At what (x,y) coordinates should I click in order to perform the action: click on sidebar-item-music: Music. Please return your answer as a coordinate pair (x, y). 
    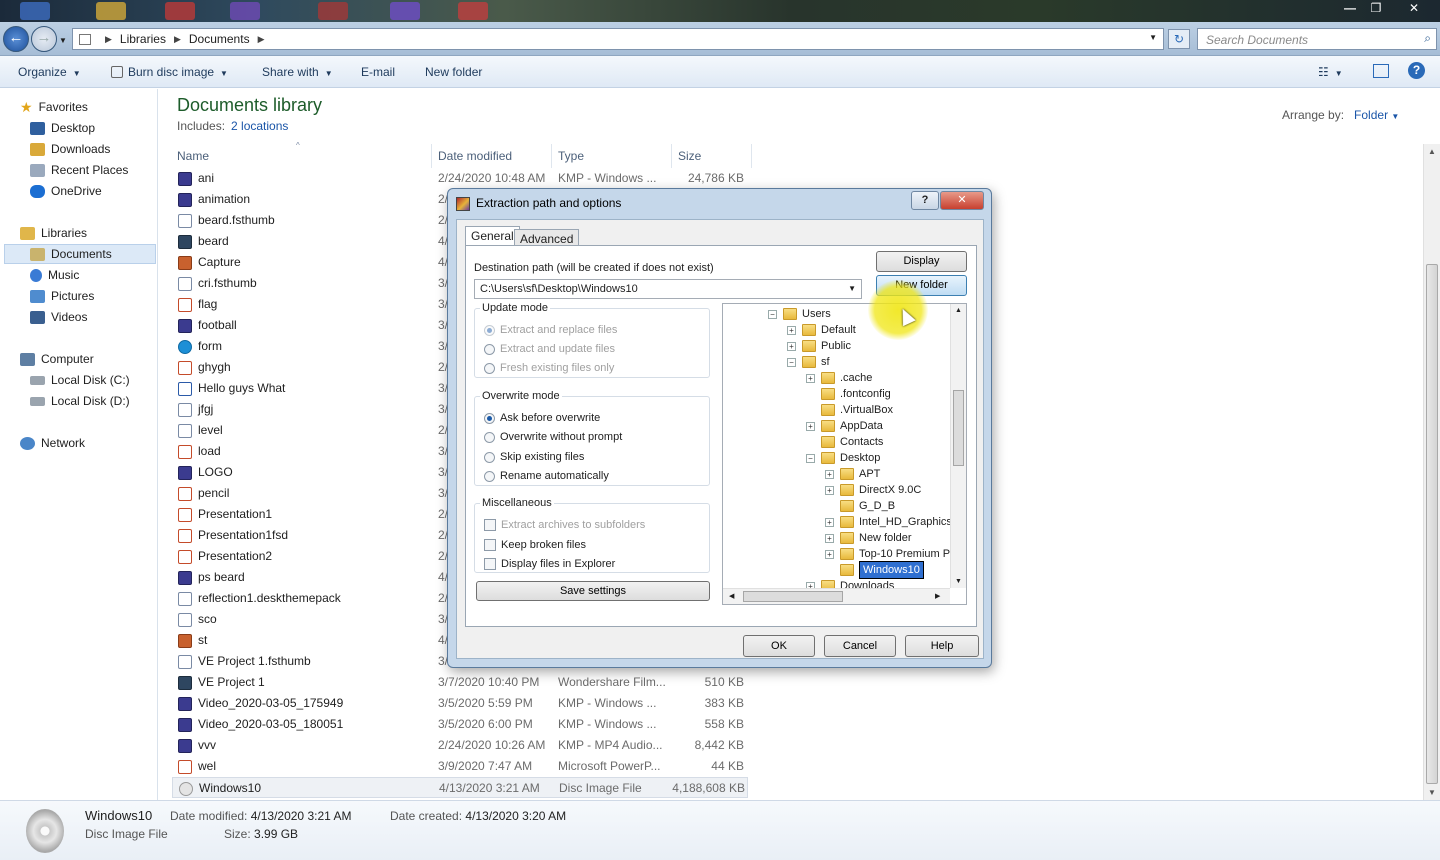
    Looking at the image, I should click on (54, 275).